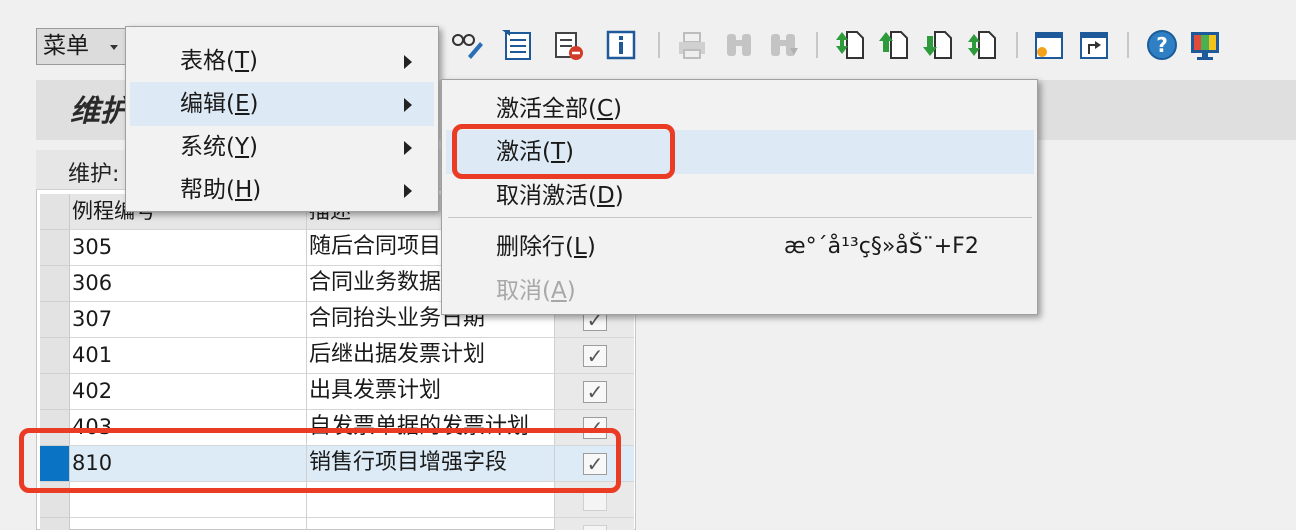 The width and height of the screenshot is (1296, 530). Describe the element at coordinates (605, 109) in the screenshot. I see `menu-item-hotkey: C` at that location.